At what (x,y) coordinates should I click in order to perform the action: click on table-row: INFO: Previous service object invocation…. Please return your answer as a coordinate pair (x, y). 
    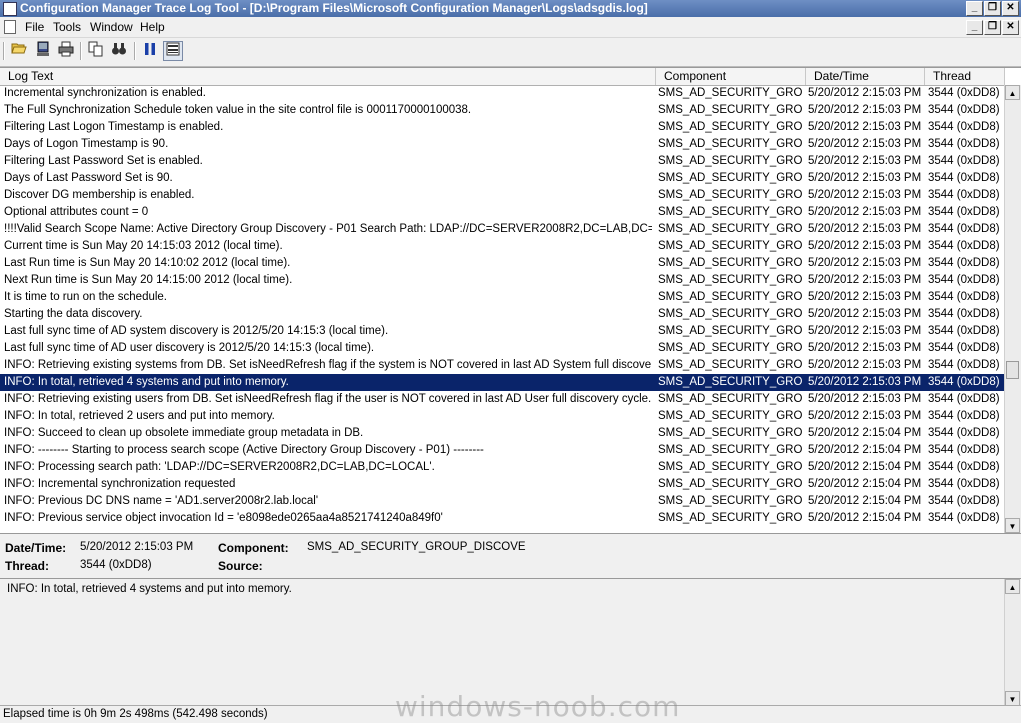
    Looking at the image, I should click on (502, 518).